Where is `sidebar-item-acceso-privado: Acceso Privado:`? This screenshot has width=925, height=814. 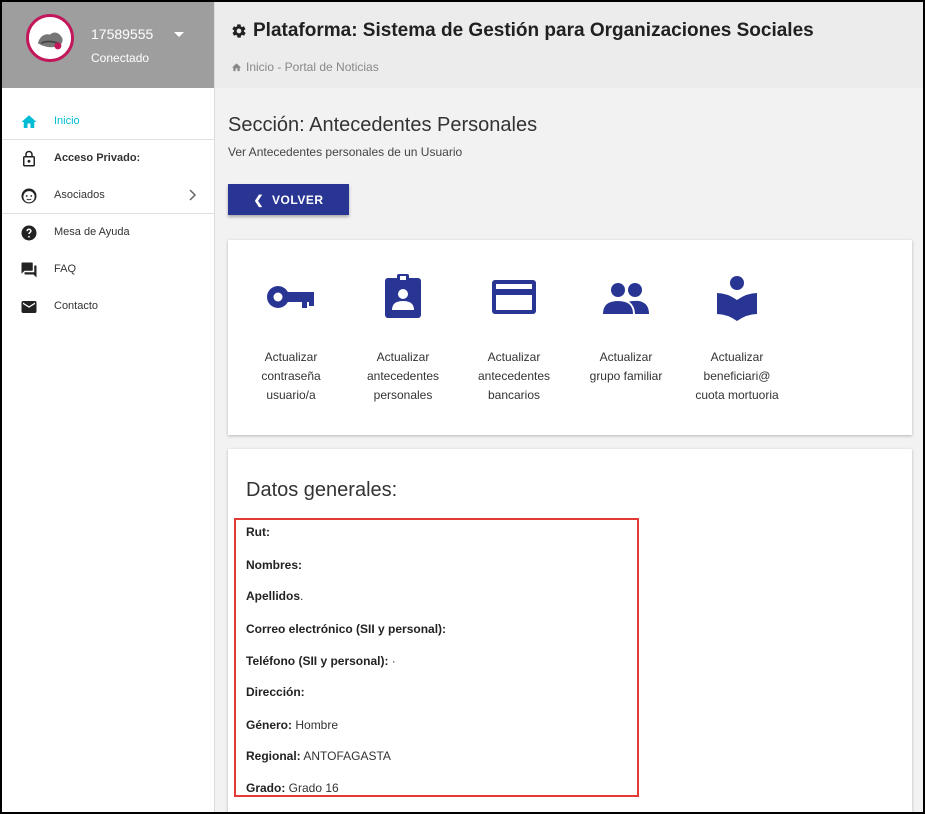 sidebar-item-acceso-privado: Acceso Privado: is located at coordinates (108, 158).